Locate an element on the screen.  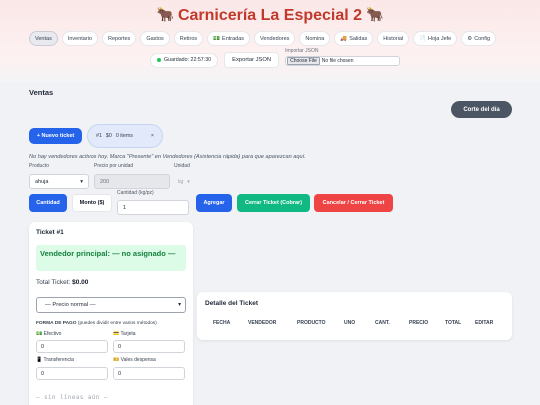
cerrar-ticket-button: Cerrar Ticket (Cobrar) is located at coordinates (273, 203).